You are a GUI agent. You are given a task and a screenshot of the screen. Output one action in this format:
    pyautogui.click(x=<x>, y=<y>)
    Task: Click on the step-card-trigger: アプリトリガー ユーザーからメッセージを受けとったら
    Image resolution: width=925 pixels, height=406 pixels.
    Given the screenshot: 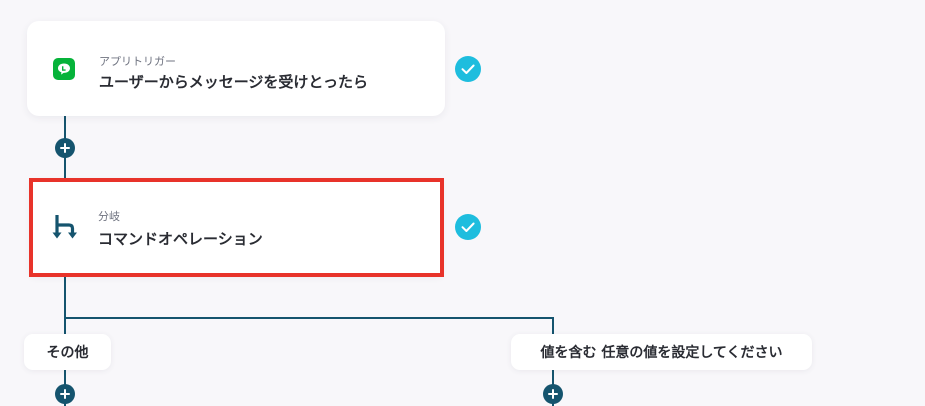 What is the action you would take?
    pyautogui.click(x=236, y=68)
    